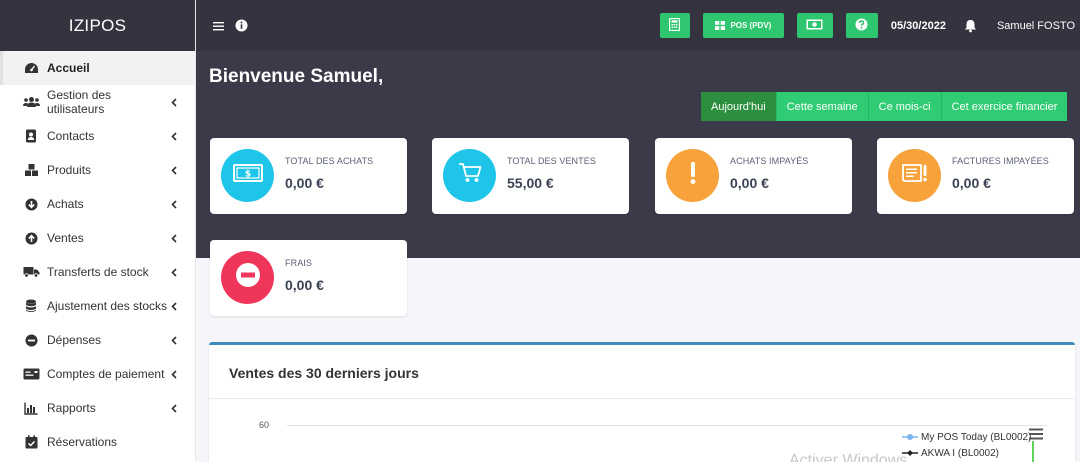  Describe the element at coordinates (638, 25) in the screenshot. I see `topbar: POS (PDV) 05/30/2022 Samuel FOSTO` at that location.